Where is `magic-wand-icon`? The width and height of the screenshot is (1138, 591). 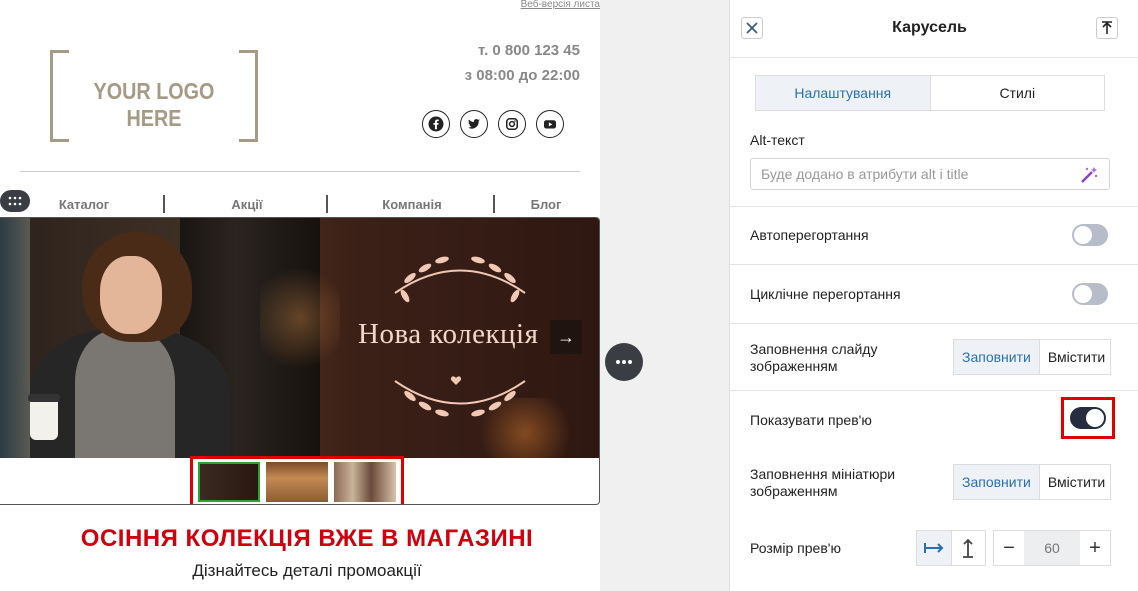 magic-wand-icon is located at coordinates (1089, 175).